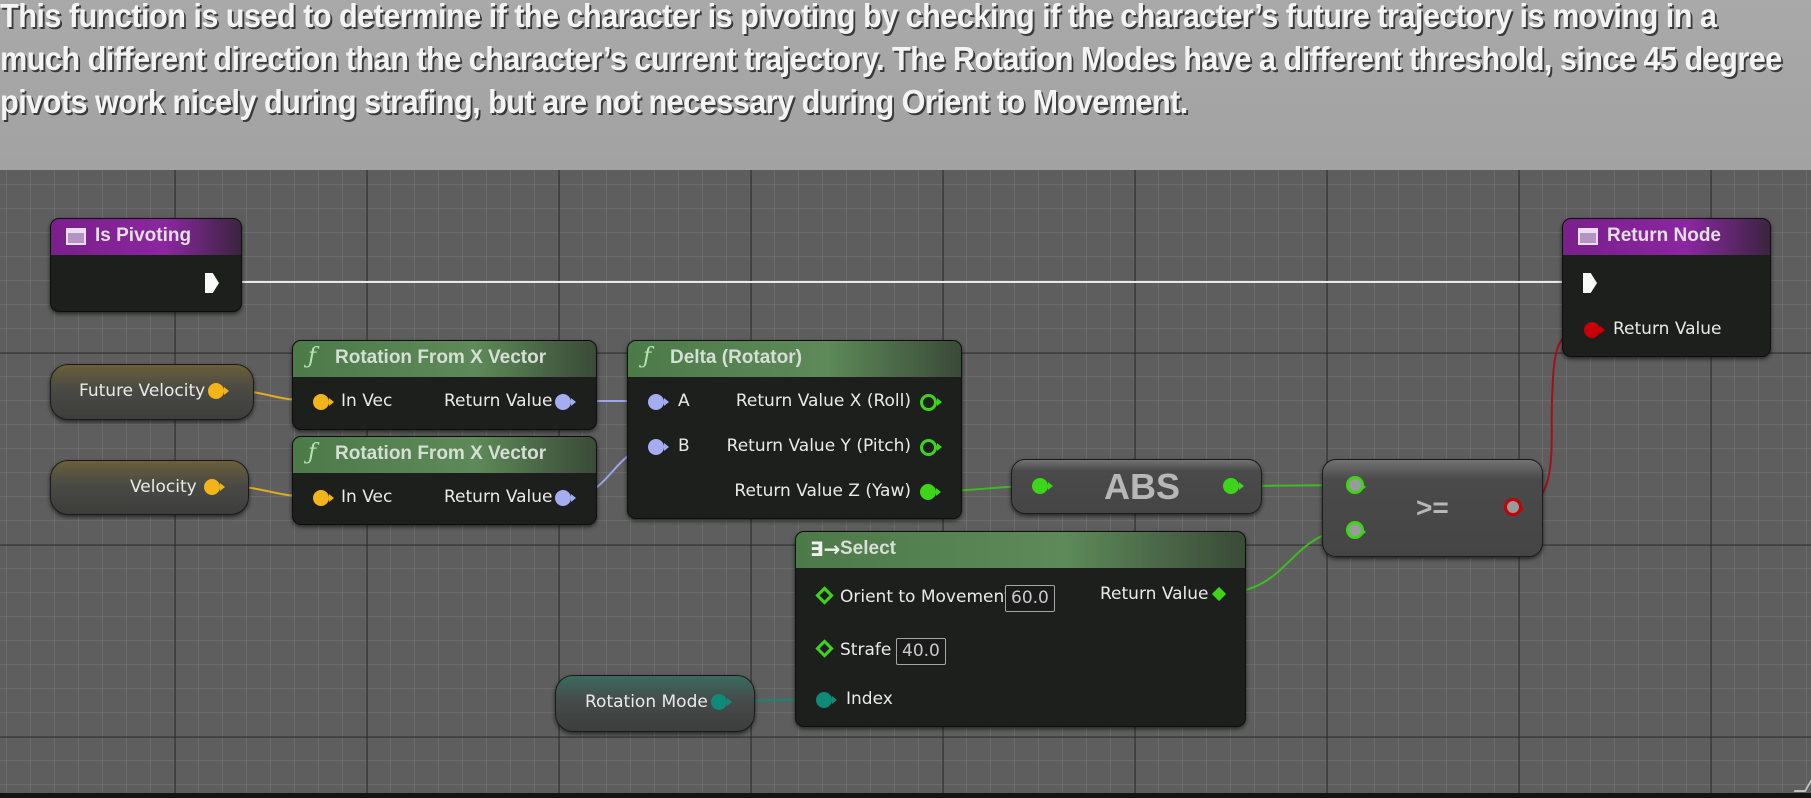 The image size is (1811, 798). What do you see at coordinates (925, 597) in the screenshot?
I see `option-0-label: Orient to Movement` at bounding box center [925, 597].